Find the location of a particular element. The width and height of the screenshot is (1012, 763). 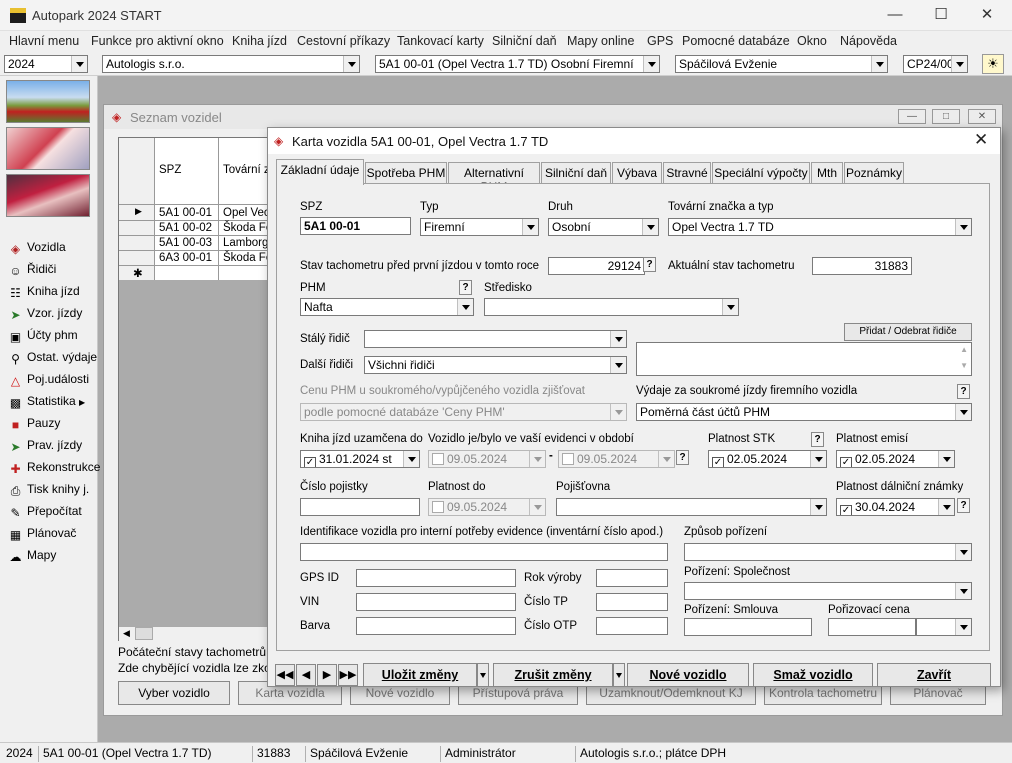

sidebar-item-vzor-jizdy: ➤ Vzor. jízdy is located at coordinates (45, 314).